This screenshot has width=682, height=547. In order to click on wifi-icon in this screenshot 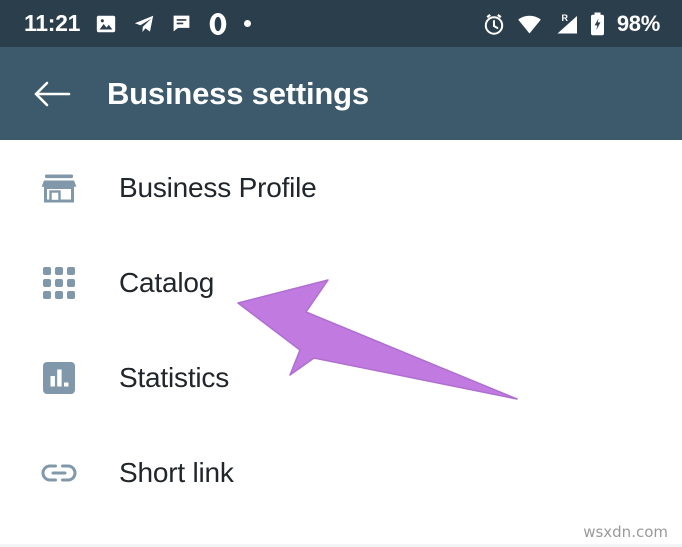, I will do `click(529, 24)`.